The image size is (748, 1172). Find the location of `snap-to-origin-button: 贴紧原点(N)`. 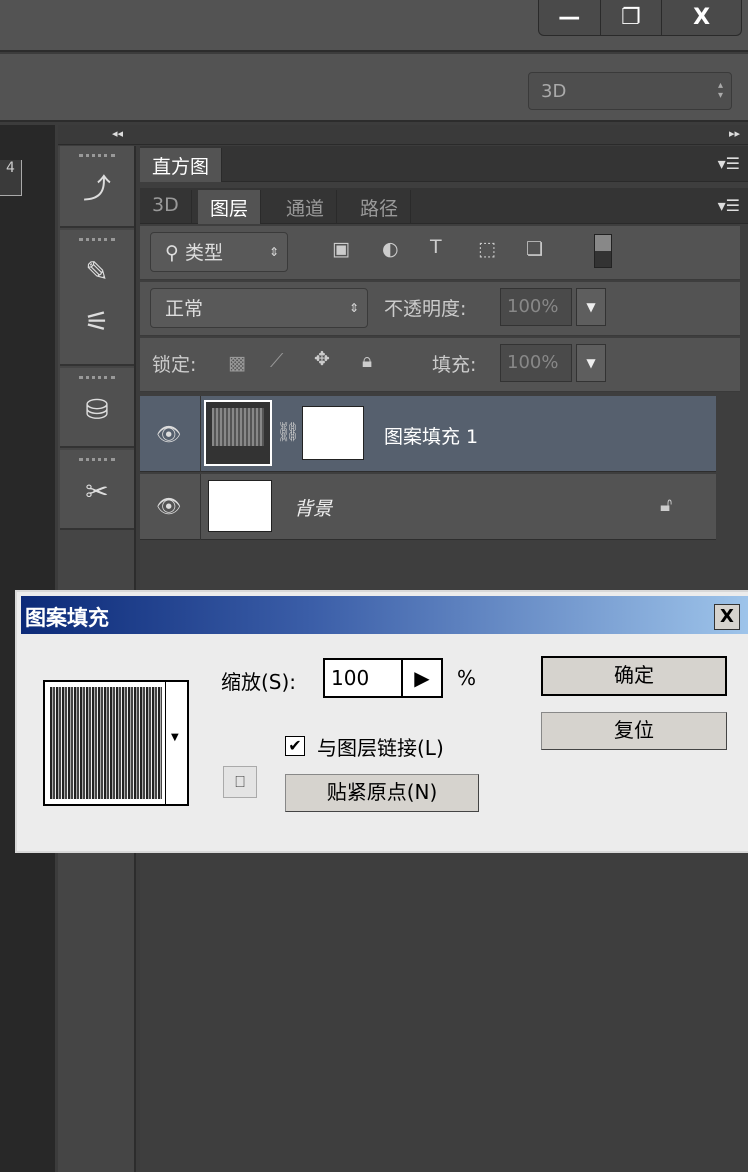

snap-to-origin-button: 贴紧原点(N) is located at coordinates (382, 793).